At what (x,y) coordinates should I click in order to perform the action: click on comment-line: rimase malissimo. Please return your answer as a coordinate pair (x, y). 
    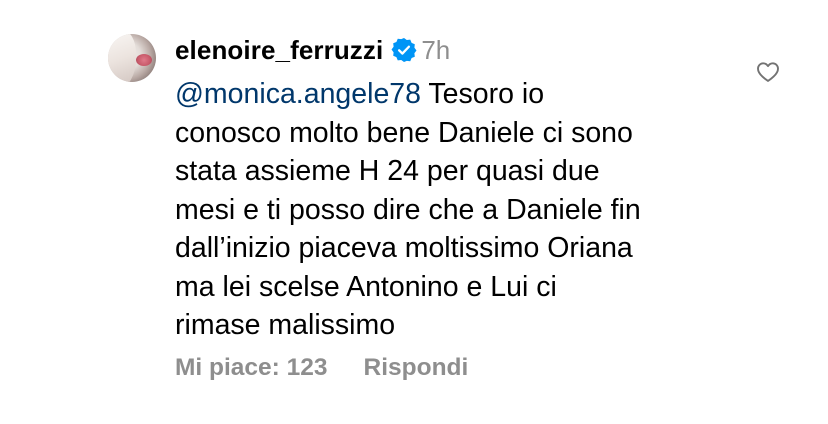
    Looking at the image, I should click on (285, 325).